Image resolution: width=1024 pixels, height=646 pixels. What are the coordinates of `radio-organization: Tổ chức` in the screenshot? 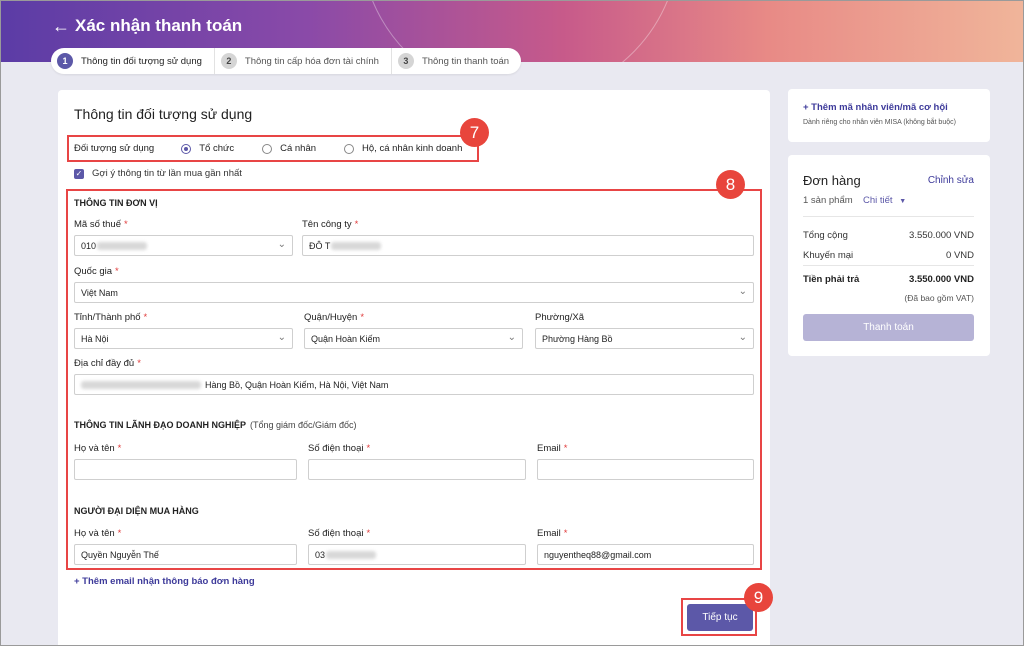 It's located at (207, 148).